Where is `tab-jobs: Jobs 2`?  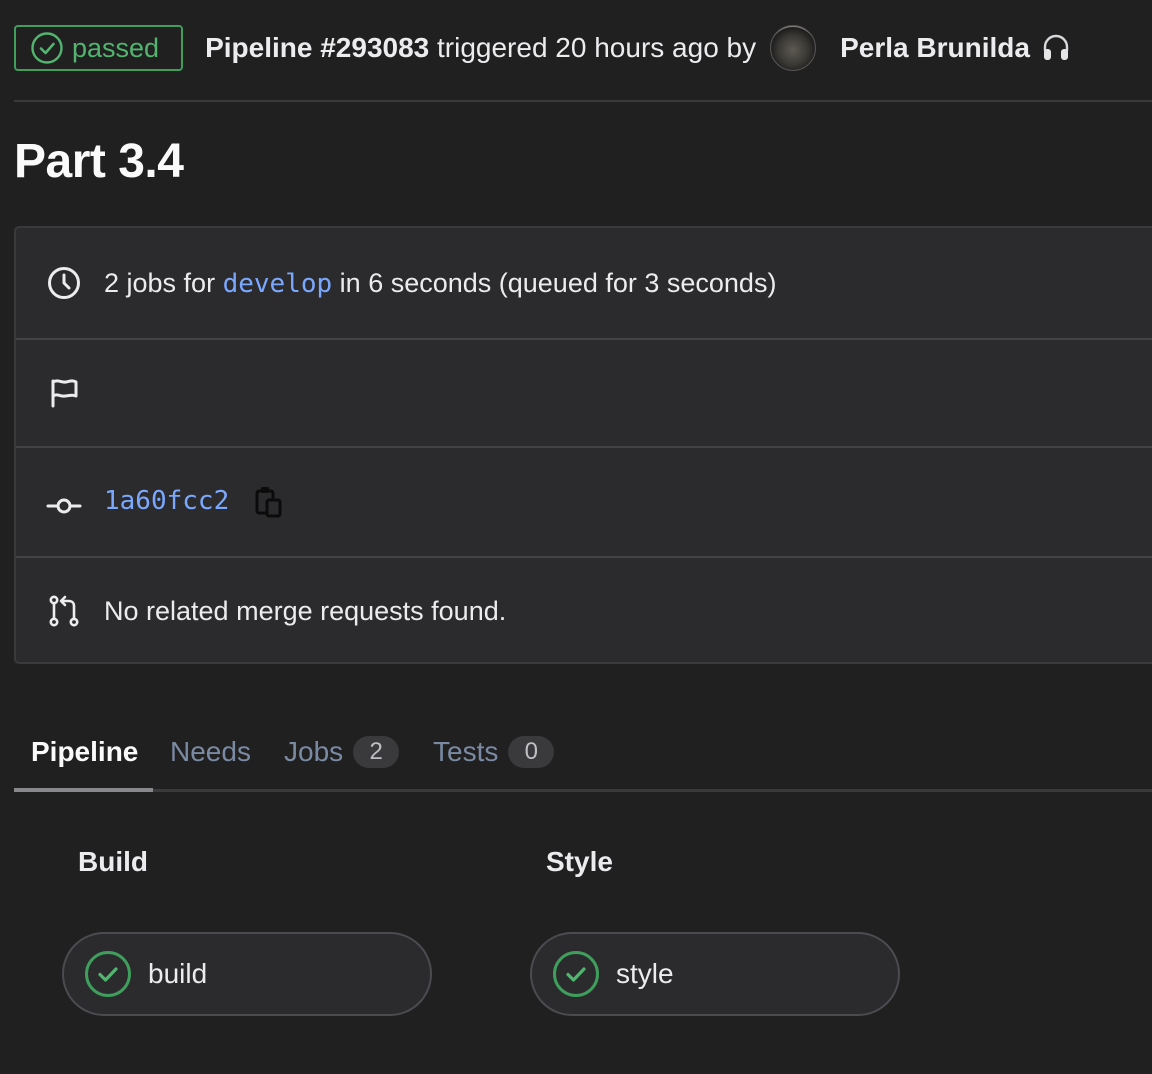
tab-jobs: Jobs 2 is located at coordinates (342, 752).